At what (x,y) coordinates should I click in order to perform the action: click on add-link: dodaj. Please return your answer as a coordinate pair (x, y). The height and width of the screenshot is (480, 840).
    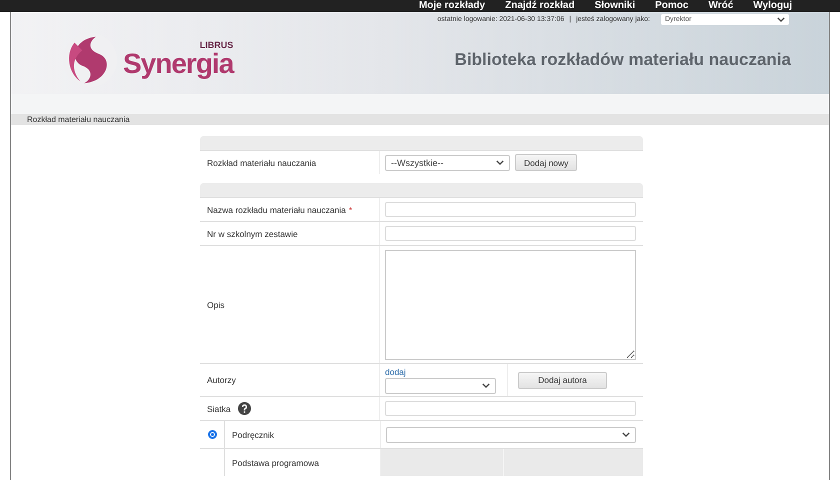
    Looking at the image, I should click on (446, 371).